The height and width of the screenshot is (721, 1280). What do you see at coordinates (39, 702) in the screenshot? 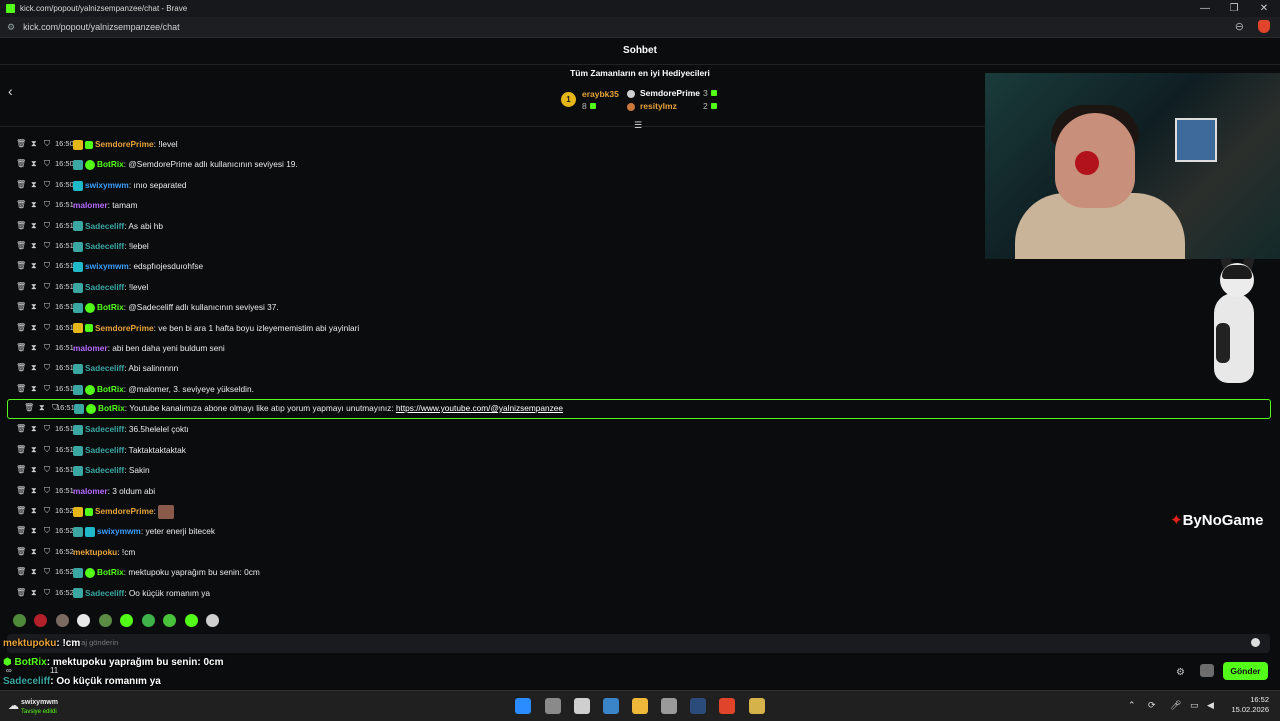
I see `taskbar-widget-title: swixymwm` at bounding box center [39, 702].